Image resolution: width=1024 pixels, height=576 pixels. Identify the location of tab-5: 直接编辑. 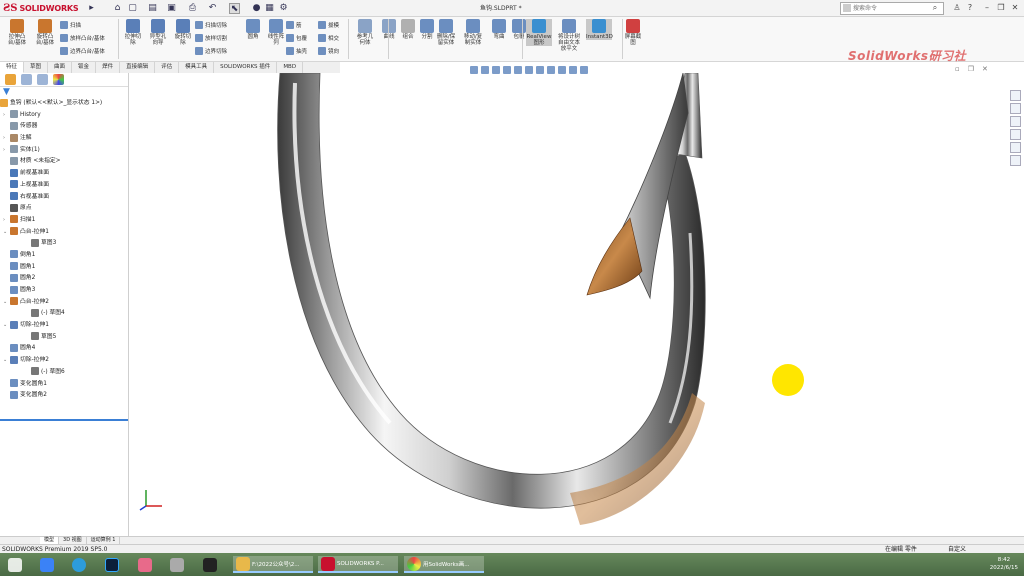
(138, 67).